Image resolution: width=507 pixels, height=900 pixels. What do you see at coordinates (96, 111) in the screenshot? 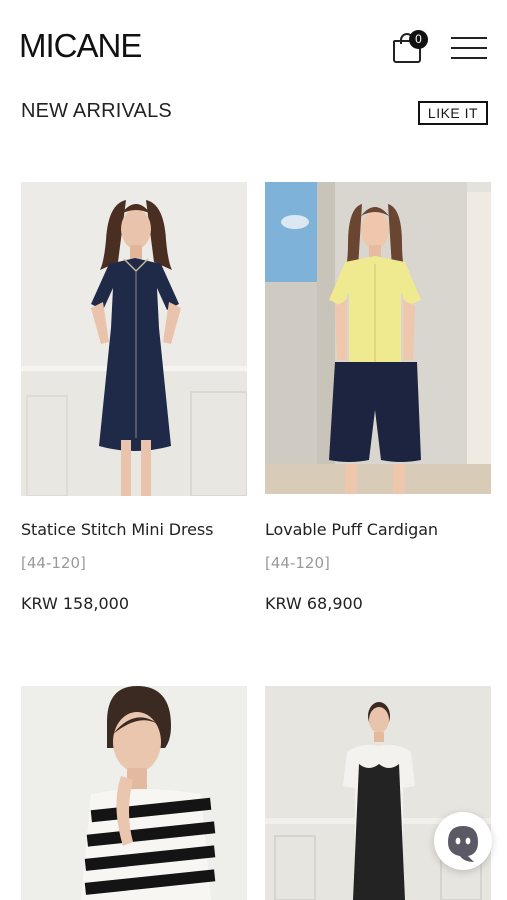
I see `section-title: NEW ARRIVALS` at bounding box center [96, 111].